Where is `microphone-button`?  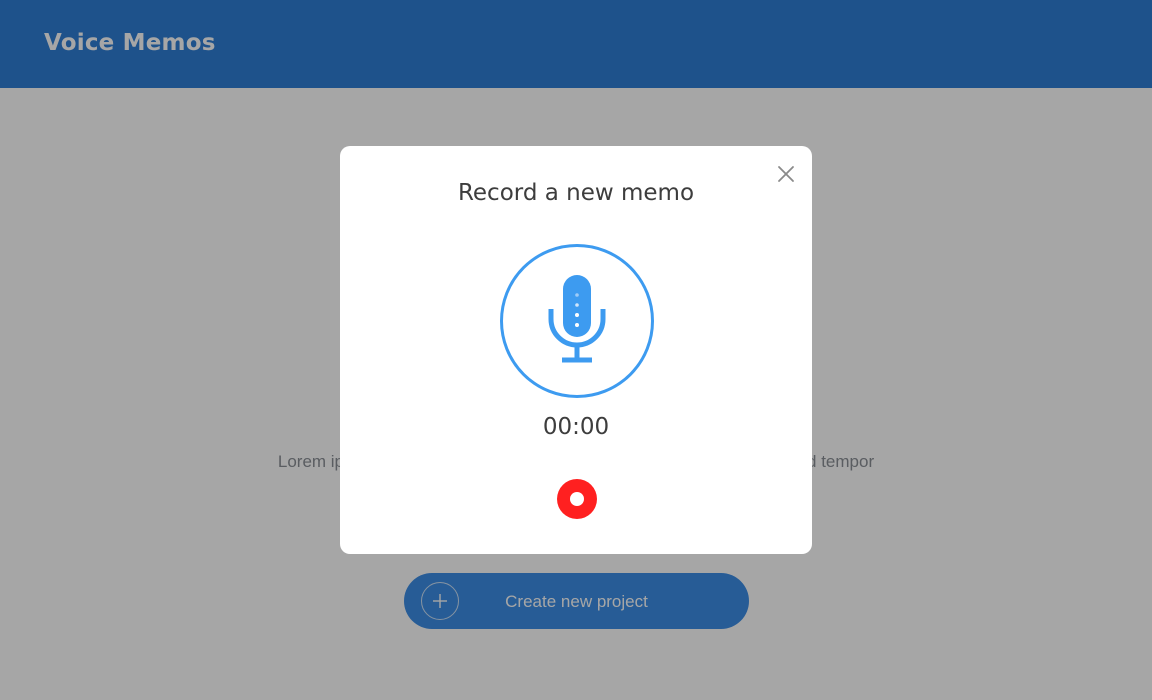 microphone-button is located at coordinates (577, 321).